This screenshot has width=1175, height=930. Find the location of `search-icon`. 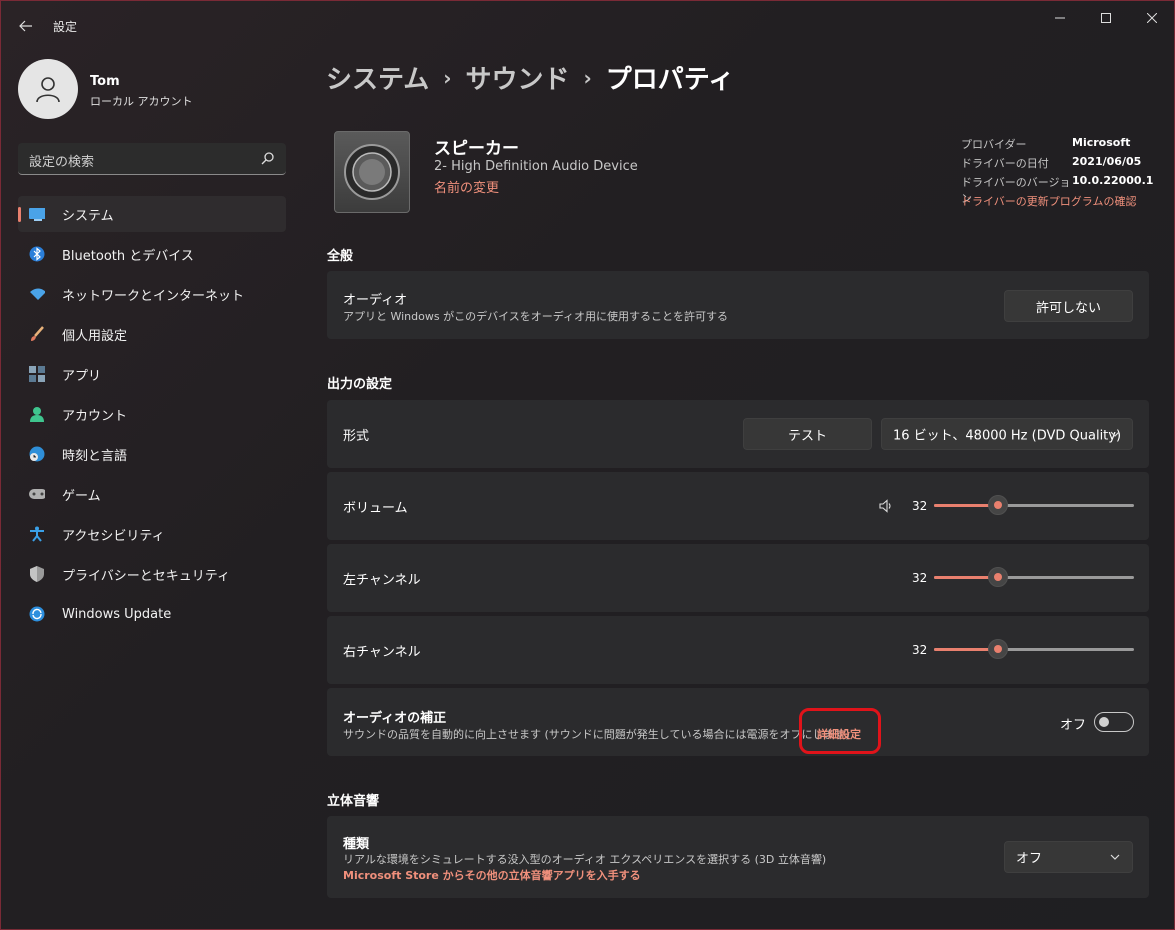

search-icon is located at coordinates (268, 158).